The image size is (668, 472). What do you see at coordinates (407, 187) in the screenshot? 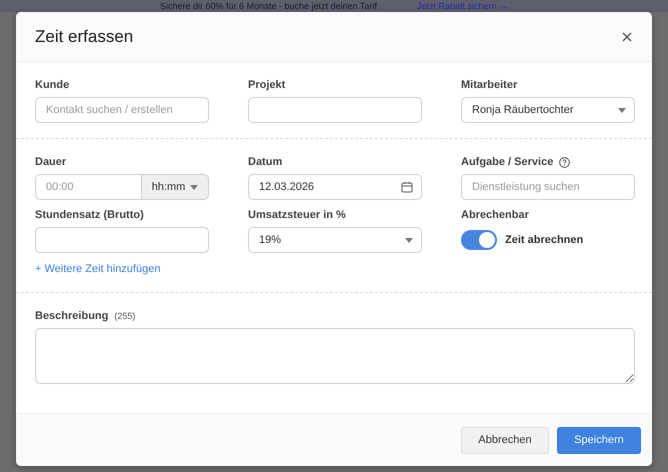
I see `calendar-icon` at bounding box center [407, 187].